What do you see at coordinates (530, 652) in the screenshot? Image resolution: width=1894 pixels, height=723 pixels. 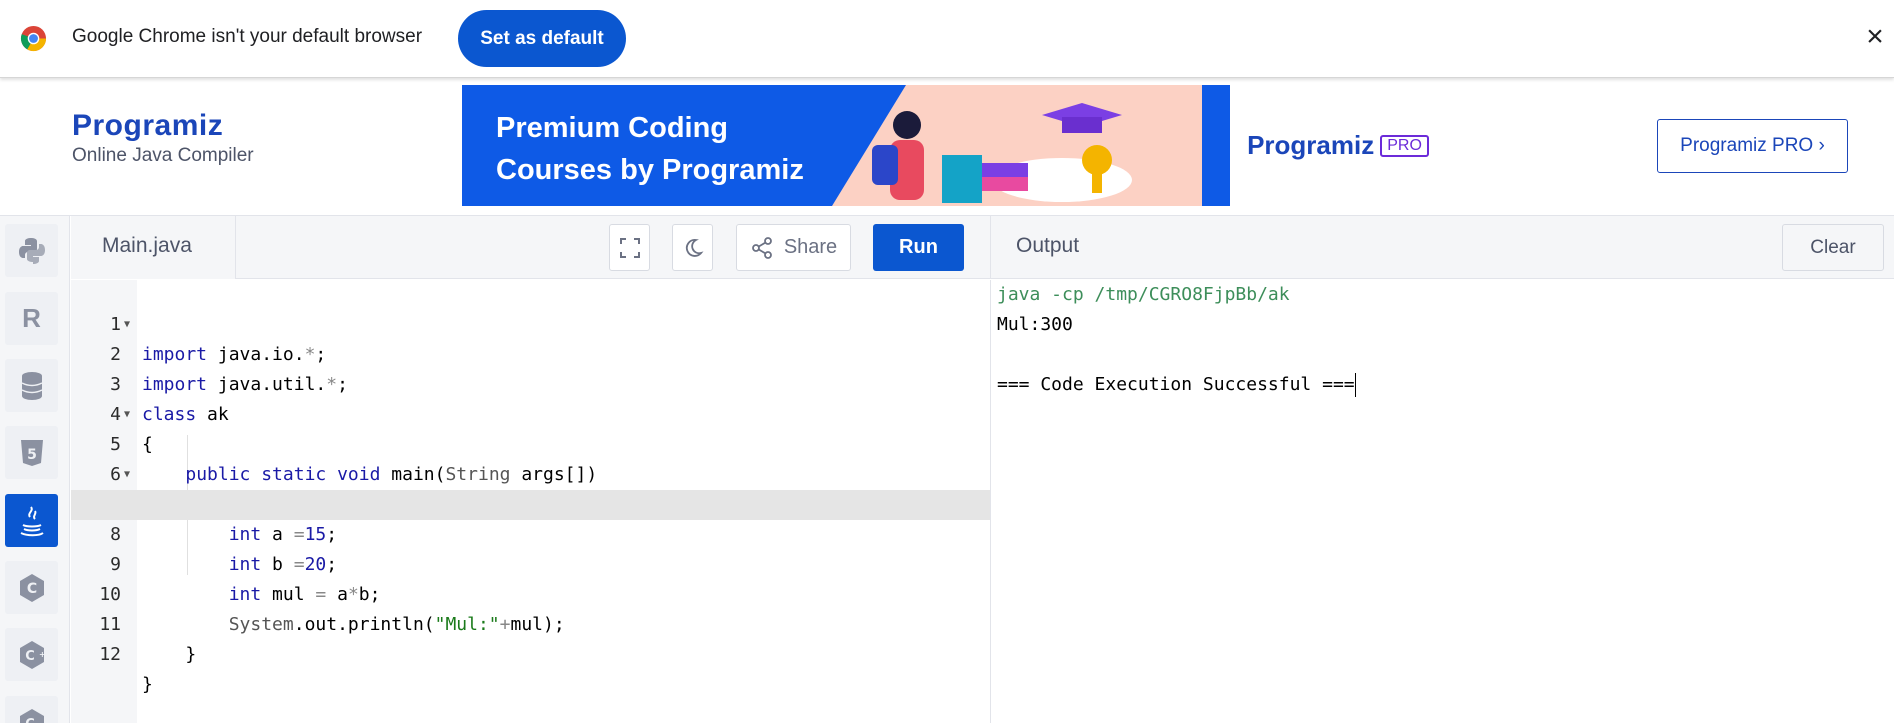 I see `code-line: 12 }` at bounding box center [530, 652].